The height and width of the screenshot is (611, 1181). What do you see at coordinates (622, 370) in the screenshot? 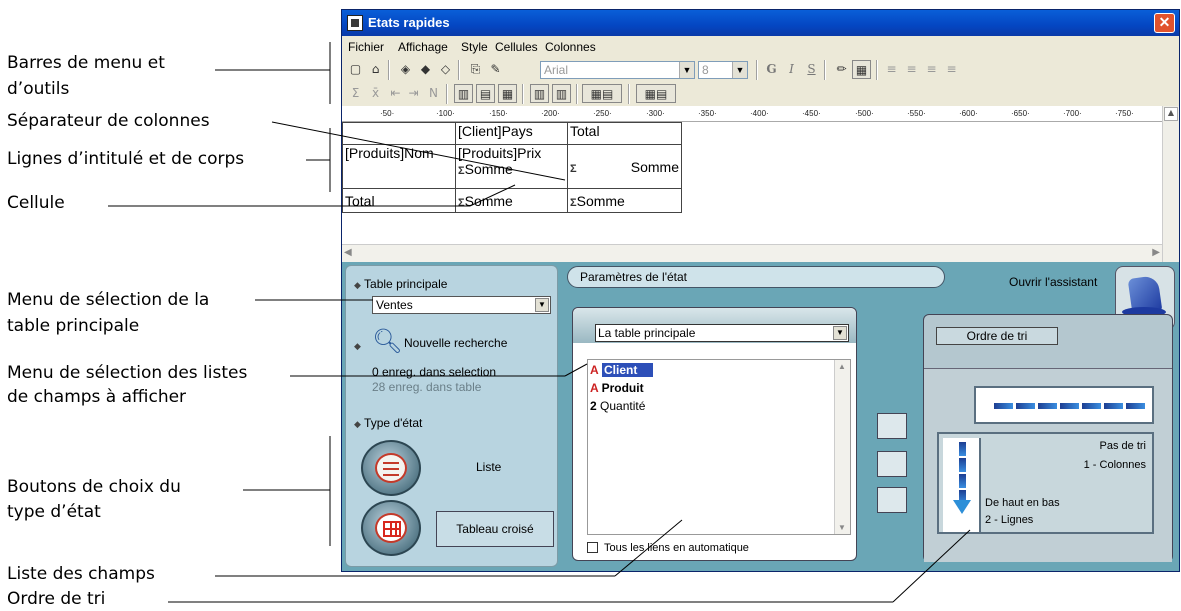
I see `list-item: A Client` at bounding box center [622, 370].